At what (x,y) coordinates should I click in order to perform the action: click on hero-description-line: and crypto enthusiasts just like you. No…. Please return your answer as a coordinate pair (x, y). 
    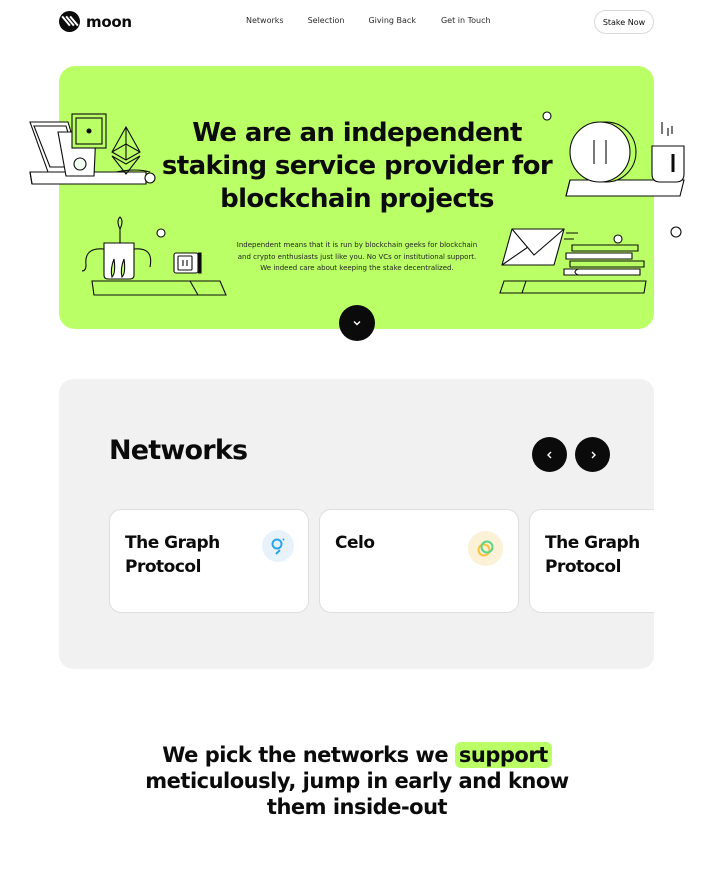
    Looking at the image, I should click on (357, 256).